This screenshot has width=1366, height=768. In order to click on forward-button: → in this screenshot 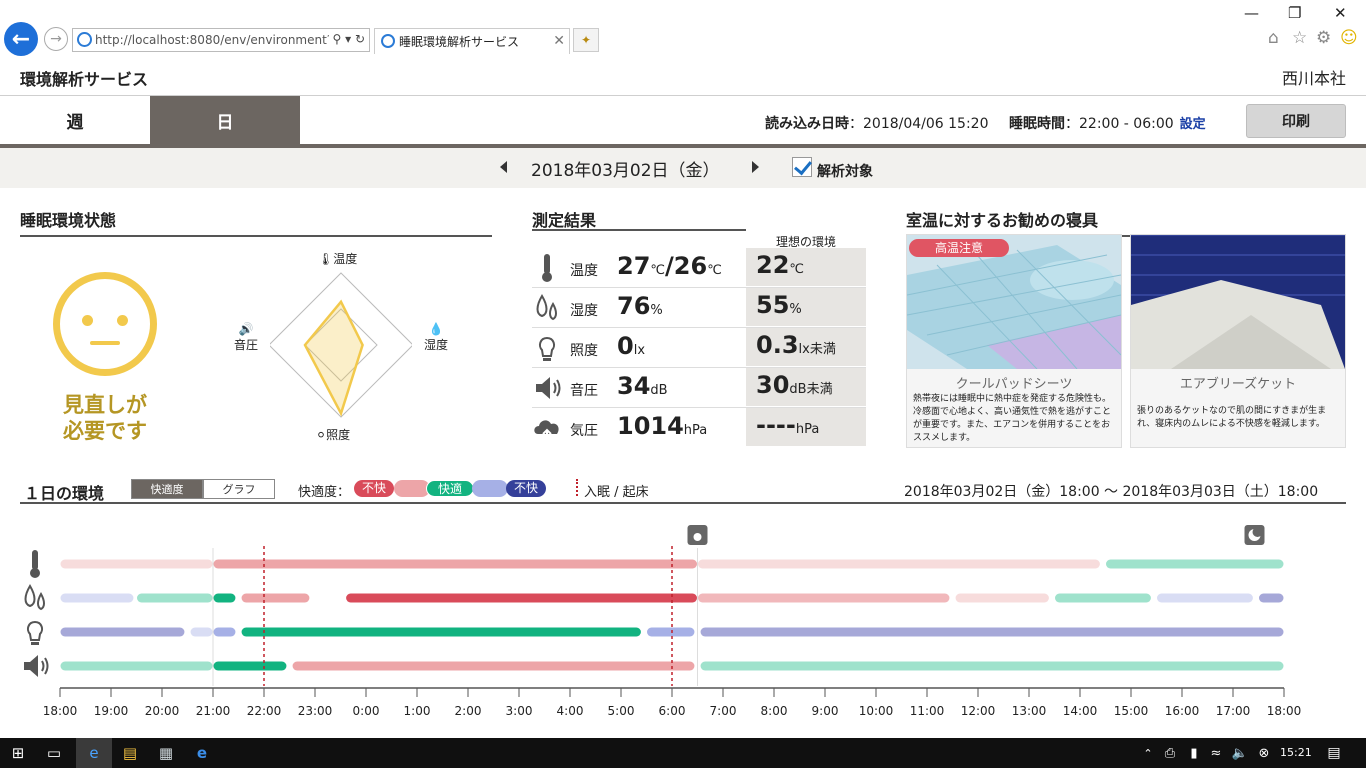, I will do `click(56, 39)`.